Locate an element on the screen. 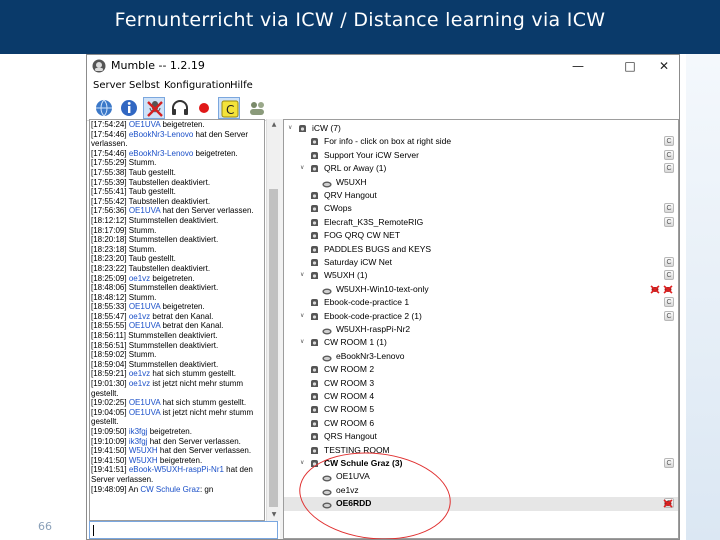 This screenshot has width=720, height=540. tree-channel-row: ∨ CW ROOM 1 (1) is located at coordinates (481, 342).